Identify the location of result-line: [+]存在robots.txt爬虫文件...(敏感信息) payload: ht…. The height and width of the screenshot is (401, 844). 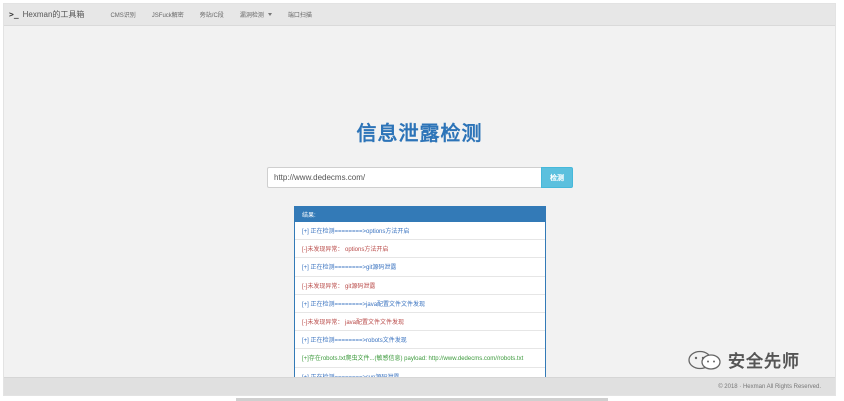
(420, 358).